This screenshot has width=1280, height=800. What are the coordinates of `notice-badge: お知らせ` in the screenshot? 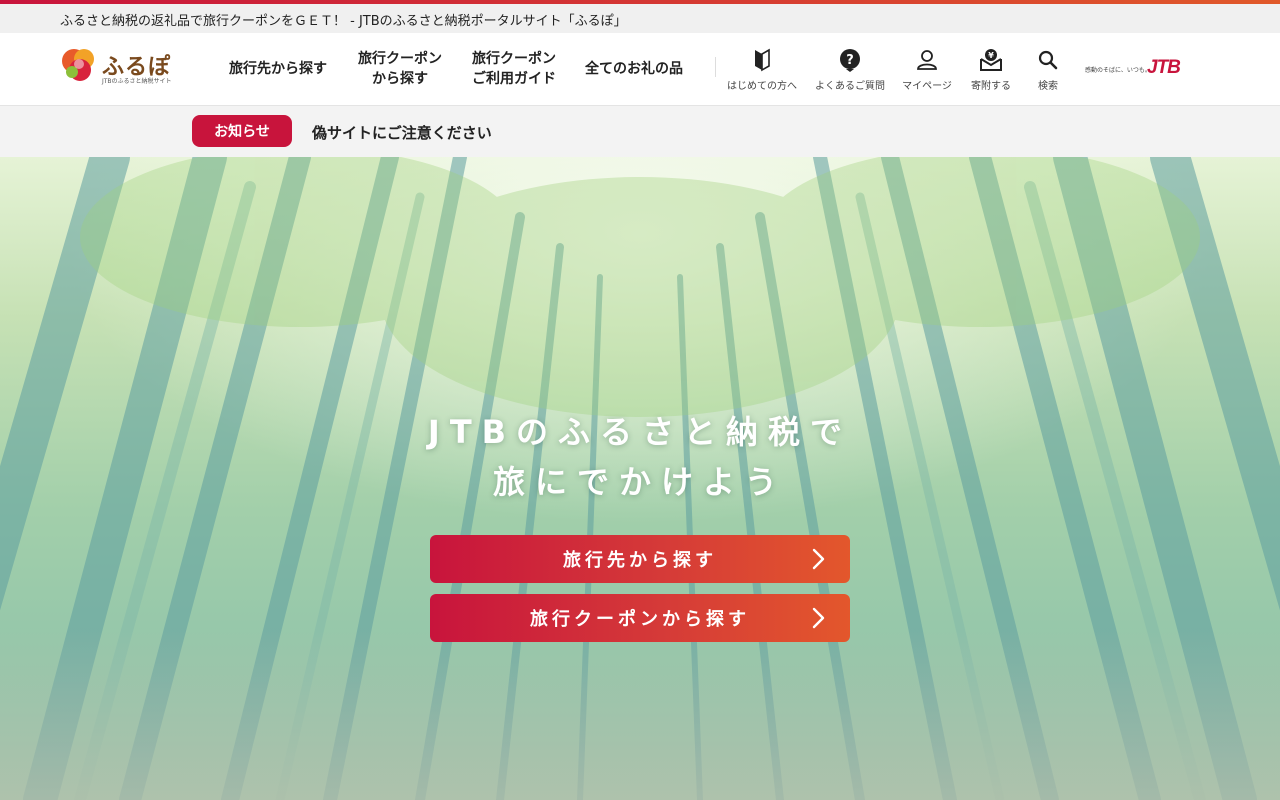 It's located at (242, 131).